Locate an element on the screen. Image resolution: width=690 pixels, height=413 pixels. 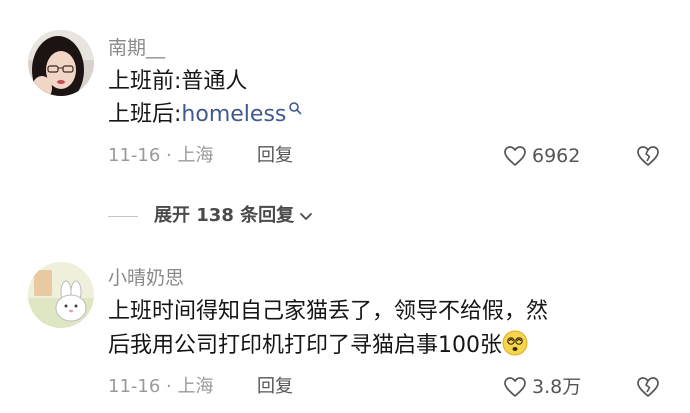
woman-portrait-icon is located at coordinates (61, 63).